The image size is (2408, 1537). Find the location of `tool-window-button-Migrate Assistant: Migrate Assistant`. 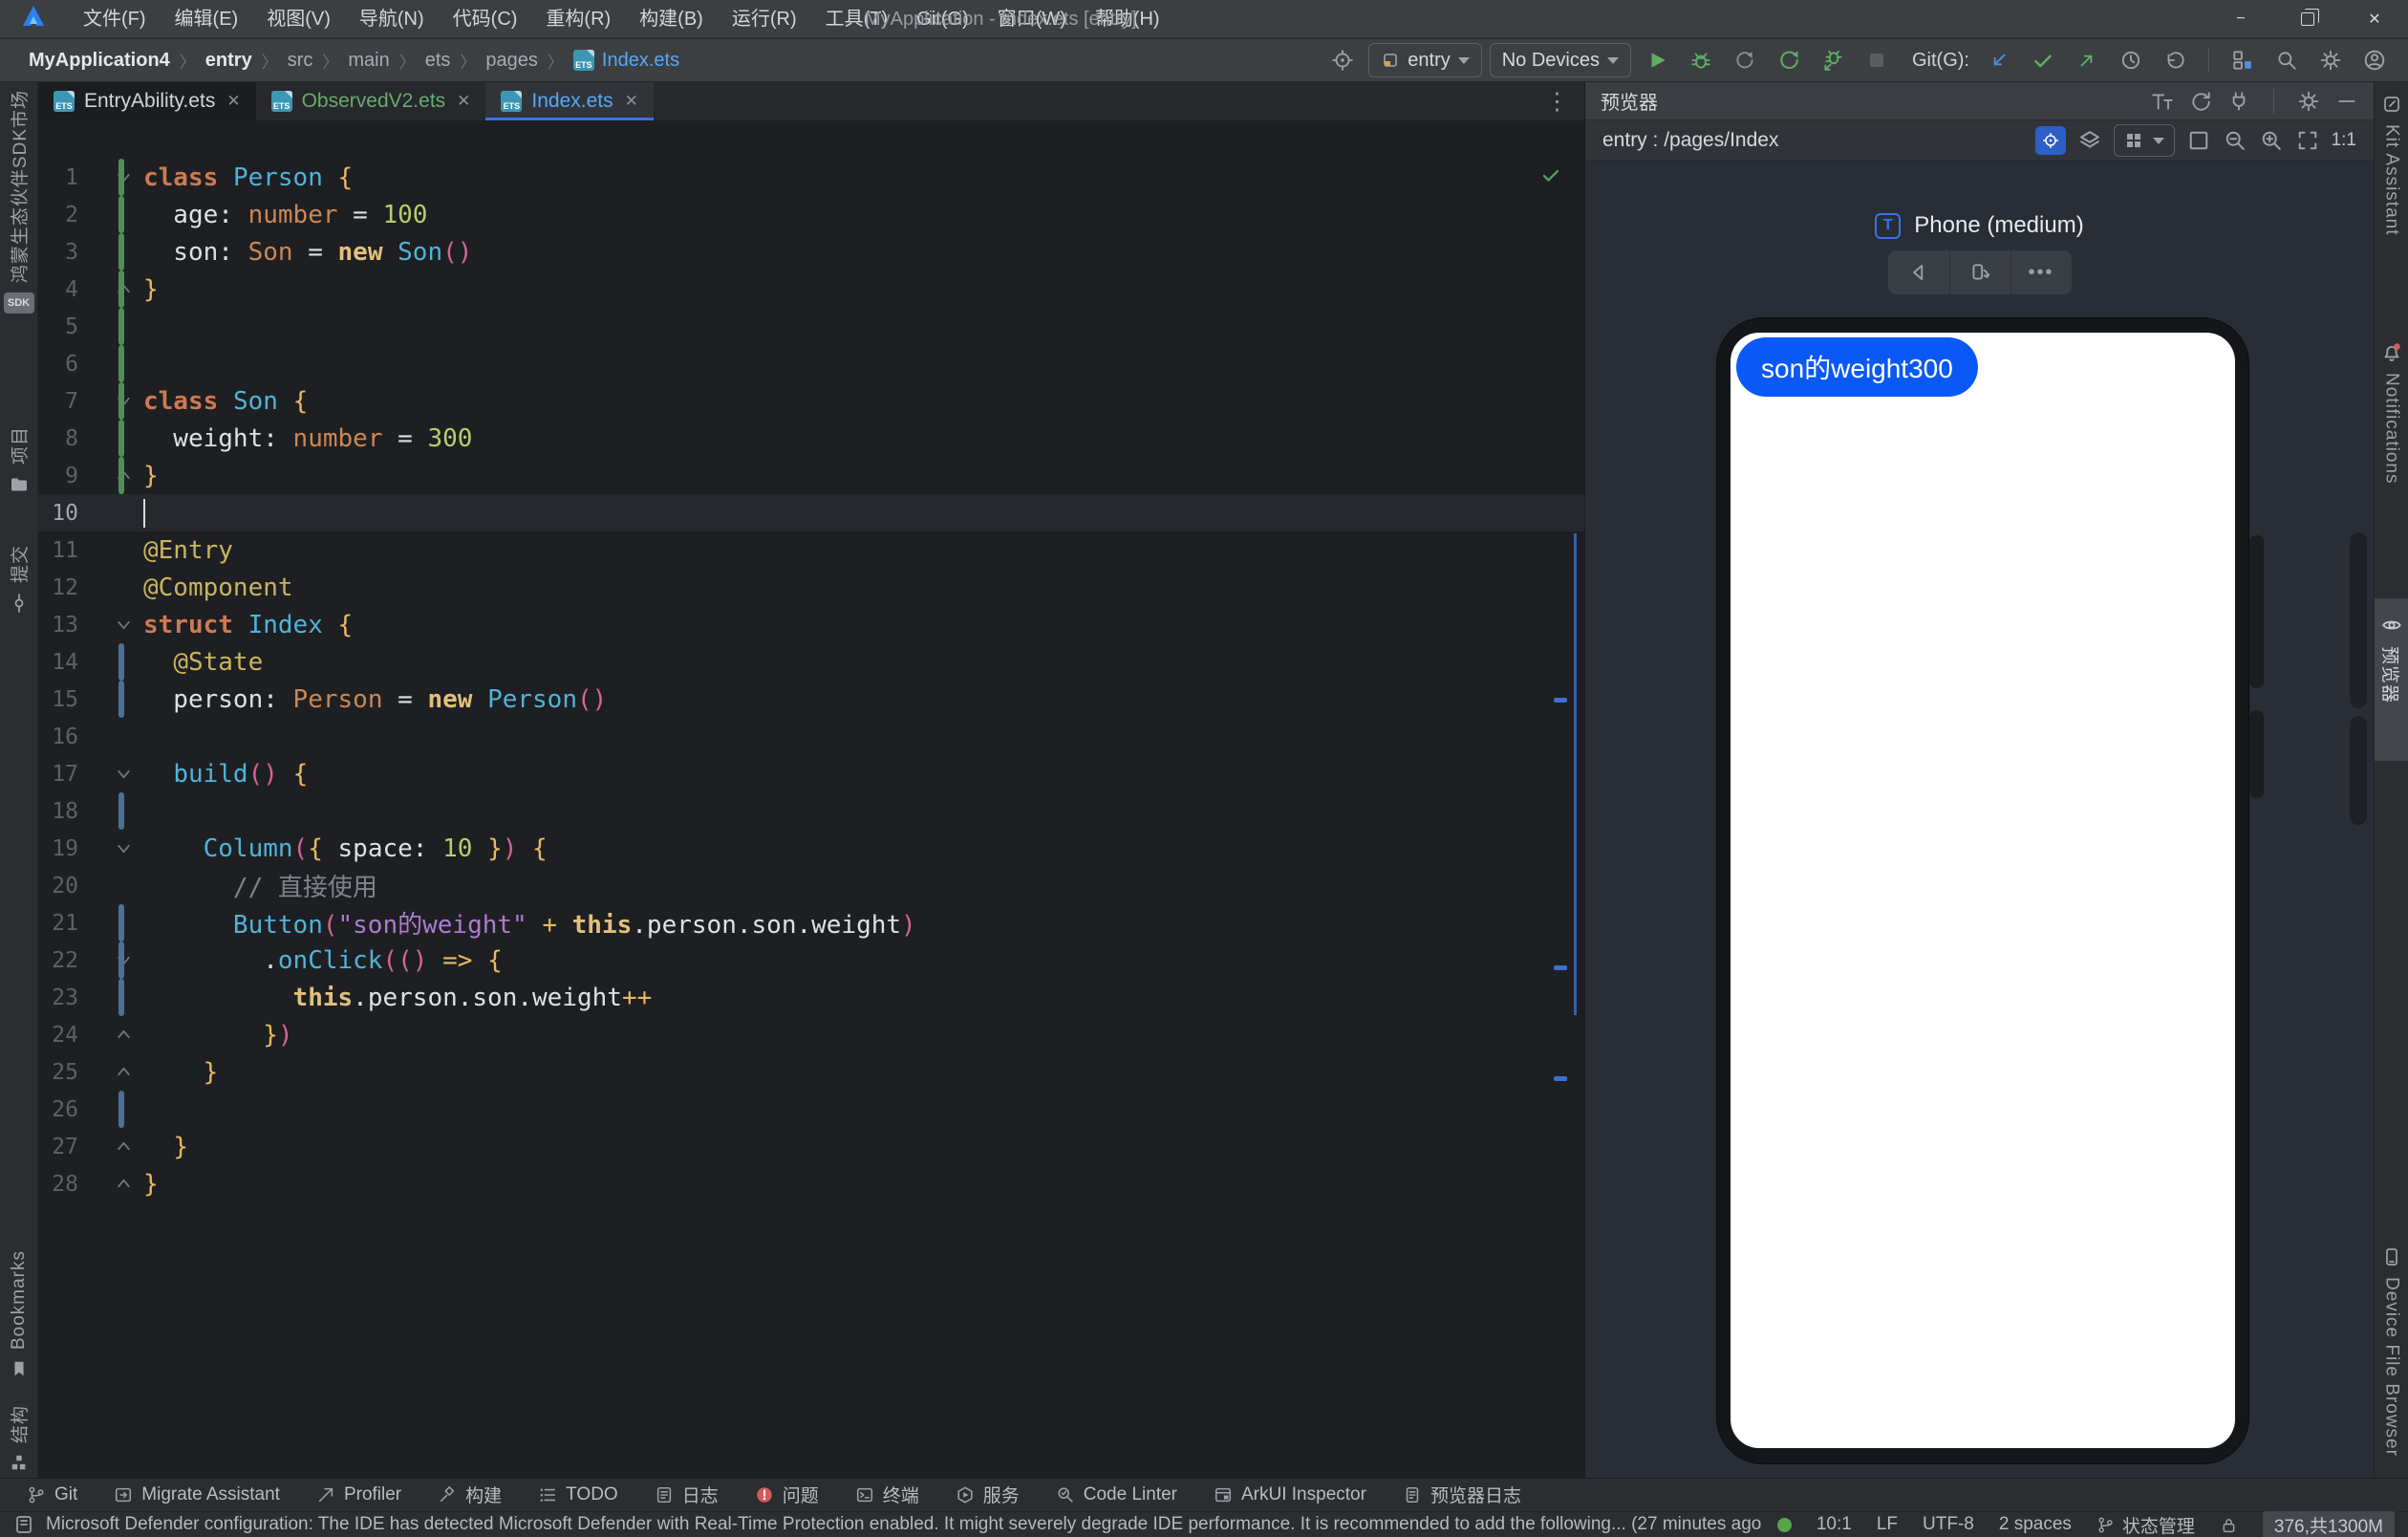

tool-window-button-Migrate Assistant: Migrate Assistant is located at coordinates (197, 1494).